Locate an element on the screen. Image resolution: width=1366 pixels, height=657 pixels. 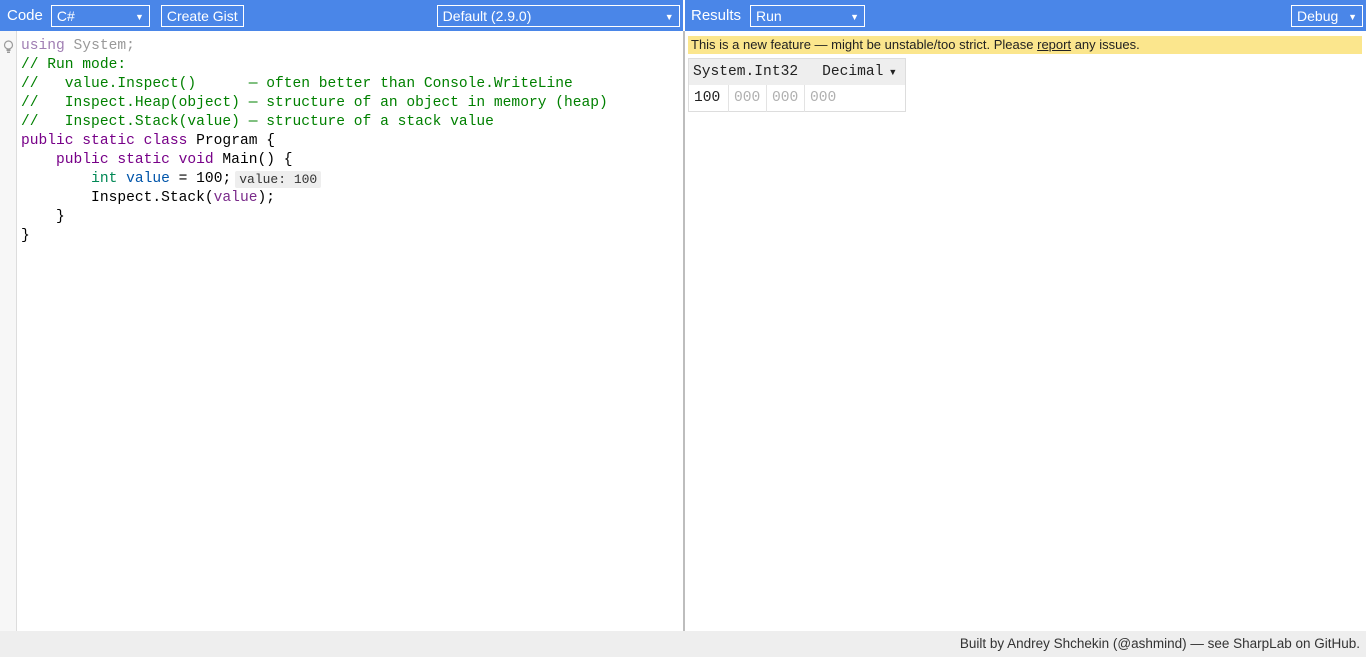
byte-cell: 100 is located at coordinates (709, 98).